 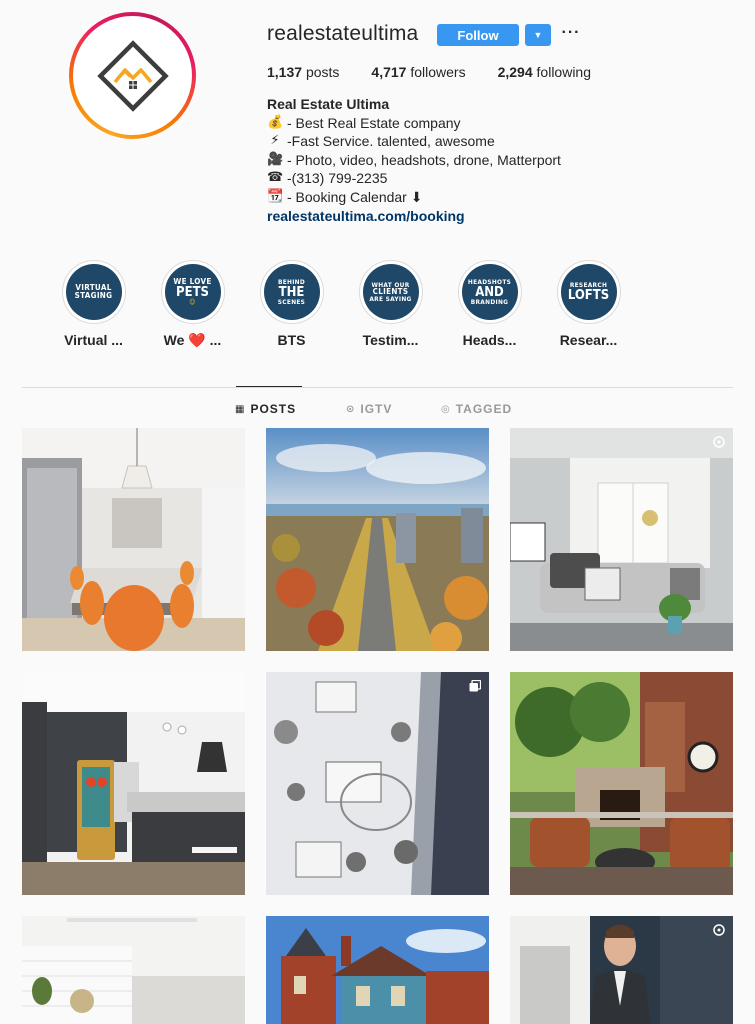 I want to click on bio-link: realestateultima.com/booking, so click(x=414, y=216).